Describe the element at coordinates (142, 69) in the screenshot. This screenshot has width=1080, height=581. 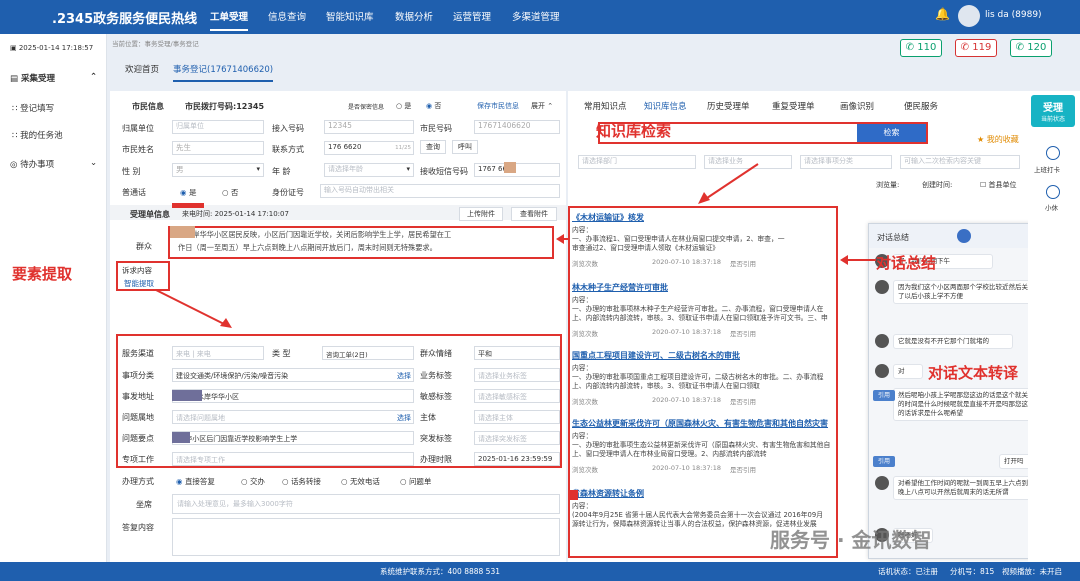
I see `tab-home: 欢迎首页` at that location.